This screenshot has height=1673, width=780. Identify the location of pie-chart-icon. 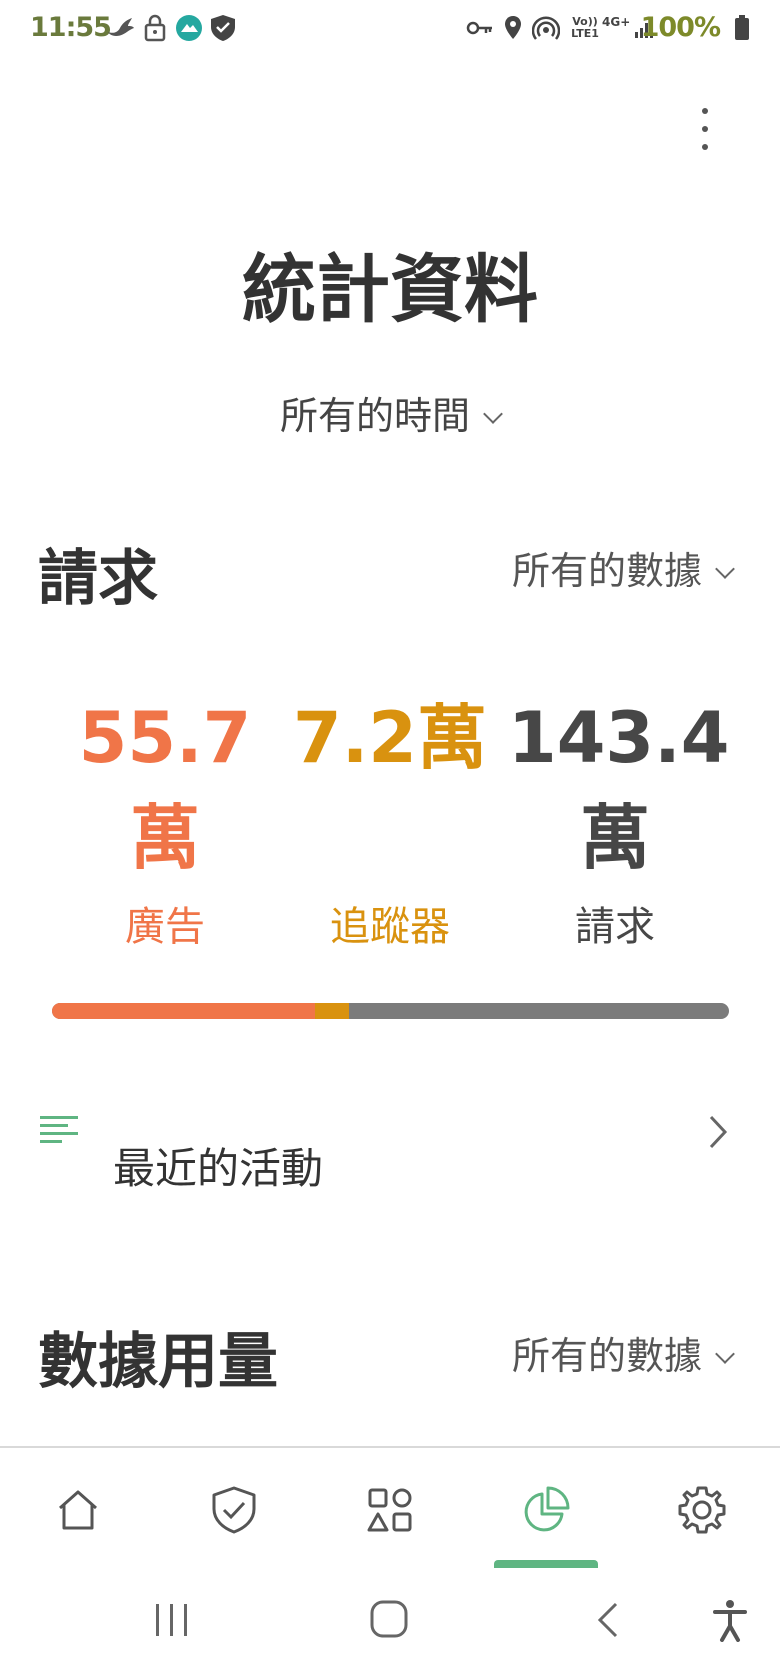
(547, 1509).